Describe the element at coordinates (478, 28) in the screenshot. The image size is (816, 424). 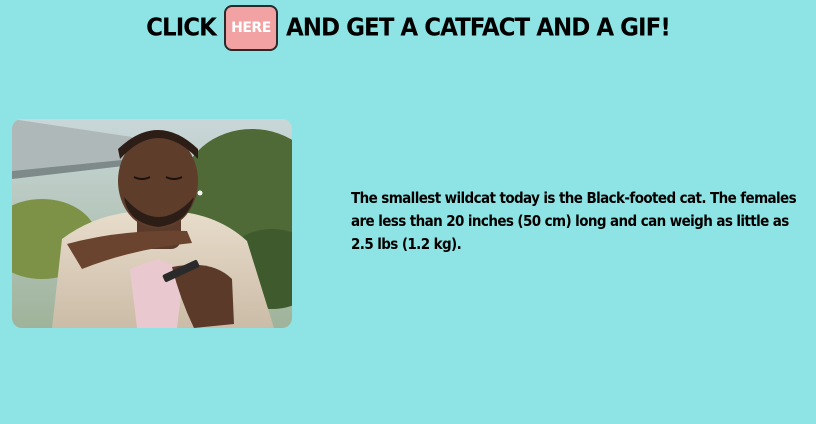
I see `header-suffix-text: AND GET A CATFACT AND A GIF!` at that location.